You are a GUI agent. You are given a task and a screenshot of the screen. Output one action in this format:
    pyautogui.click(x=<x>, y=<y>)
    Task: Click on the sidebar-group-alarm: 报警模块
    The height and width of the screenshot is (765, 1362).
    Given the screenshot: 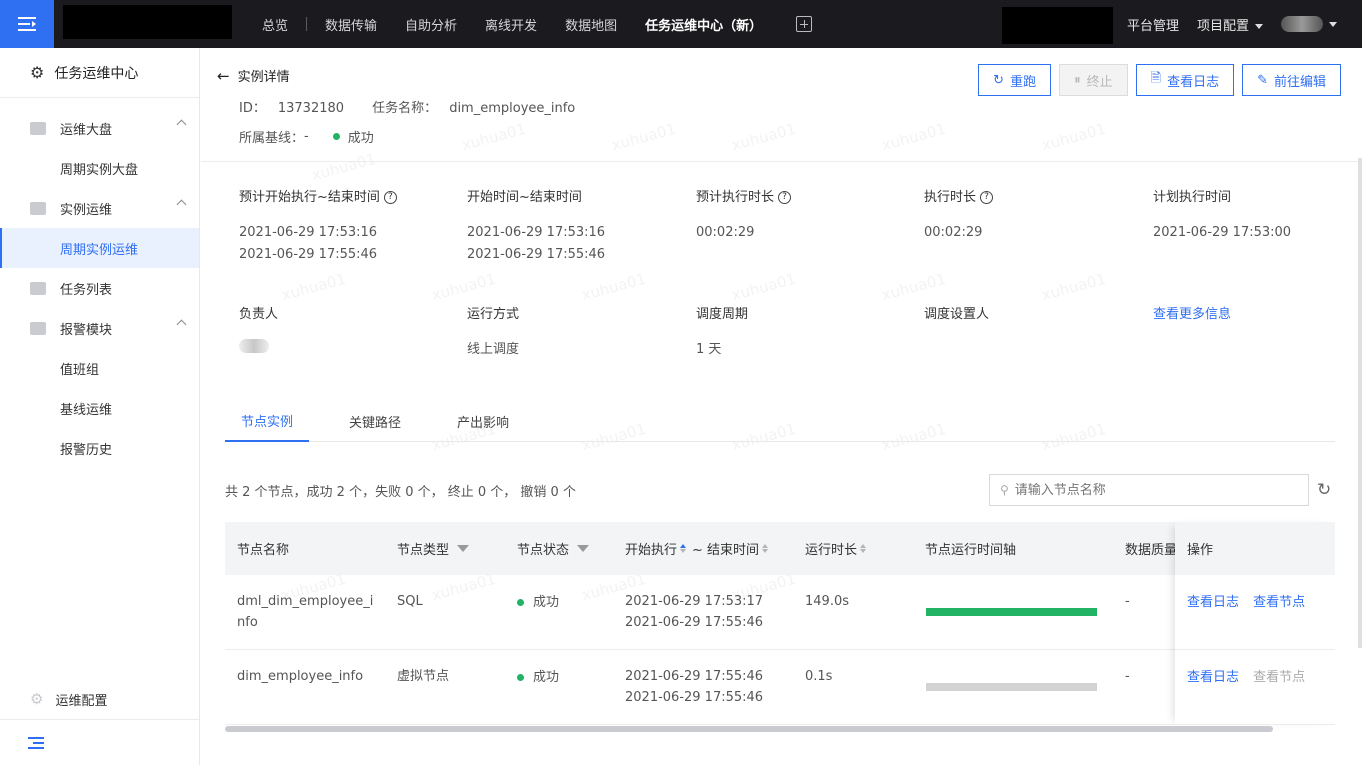 What is the action you would take?
    pyautogui.click(x=99, y=328)
    